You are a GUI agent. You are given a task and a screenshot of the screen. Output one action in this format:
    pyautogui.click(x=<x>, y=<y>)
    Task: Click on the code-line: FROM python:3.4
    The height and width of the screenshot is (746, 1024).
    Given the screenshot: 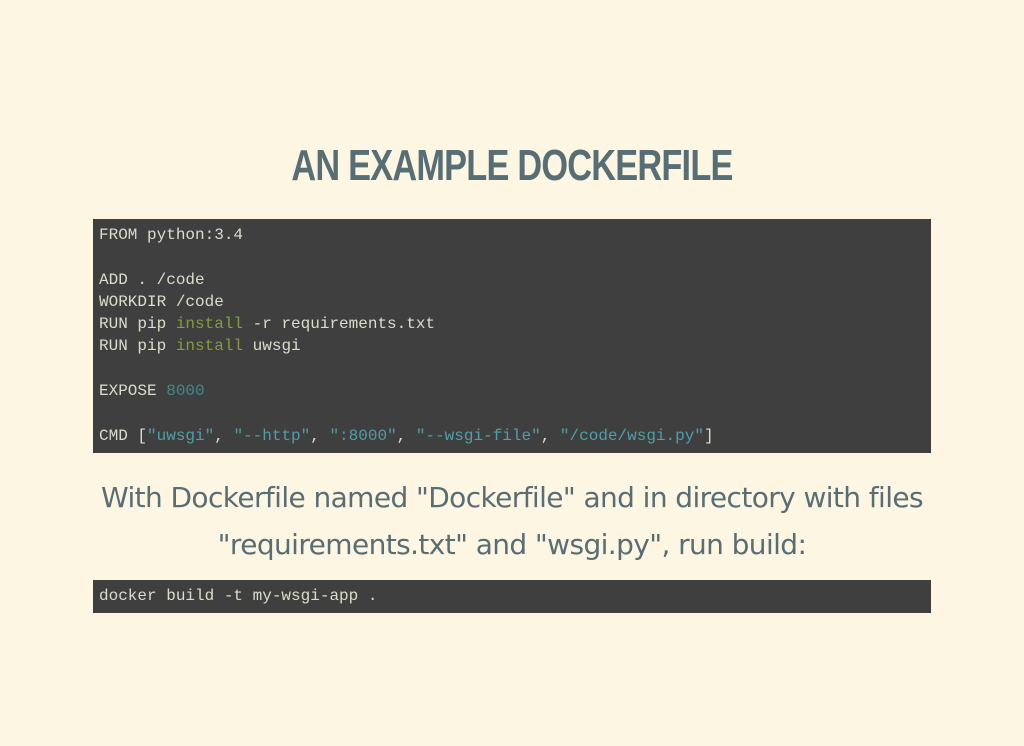 What is the action you would take?
    pyautogui.click(x=512, y=235)
    